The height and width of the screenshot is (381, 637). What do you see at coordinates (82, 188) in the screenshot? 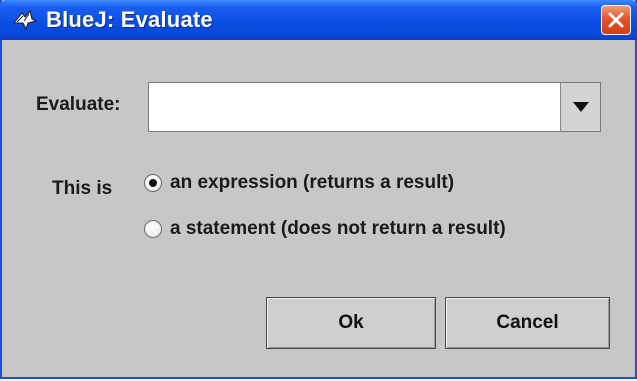
I see `this-is-label: This is` at bounding box center [82, 188].